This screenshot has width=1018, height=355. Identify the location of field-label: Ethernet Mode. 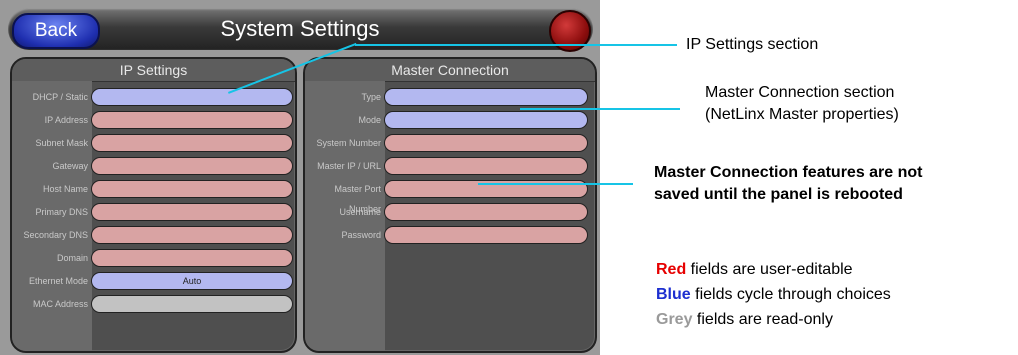
(58, 281).